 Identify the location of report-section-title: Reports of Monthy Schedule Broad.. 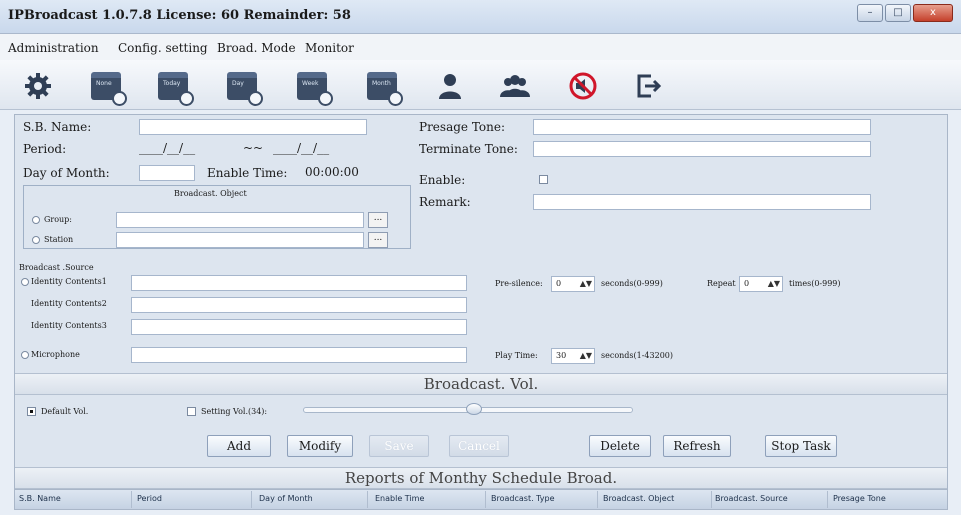
(481, 478).